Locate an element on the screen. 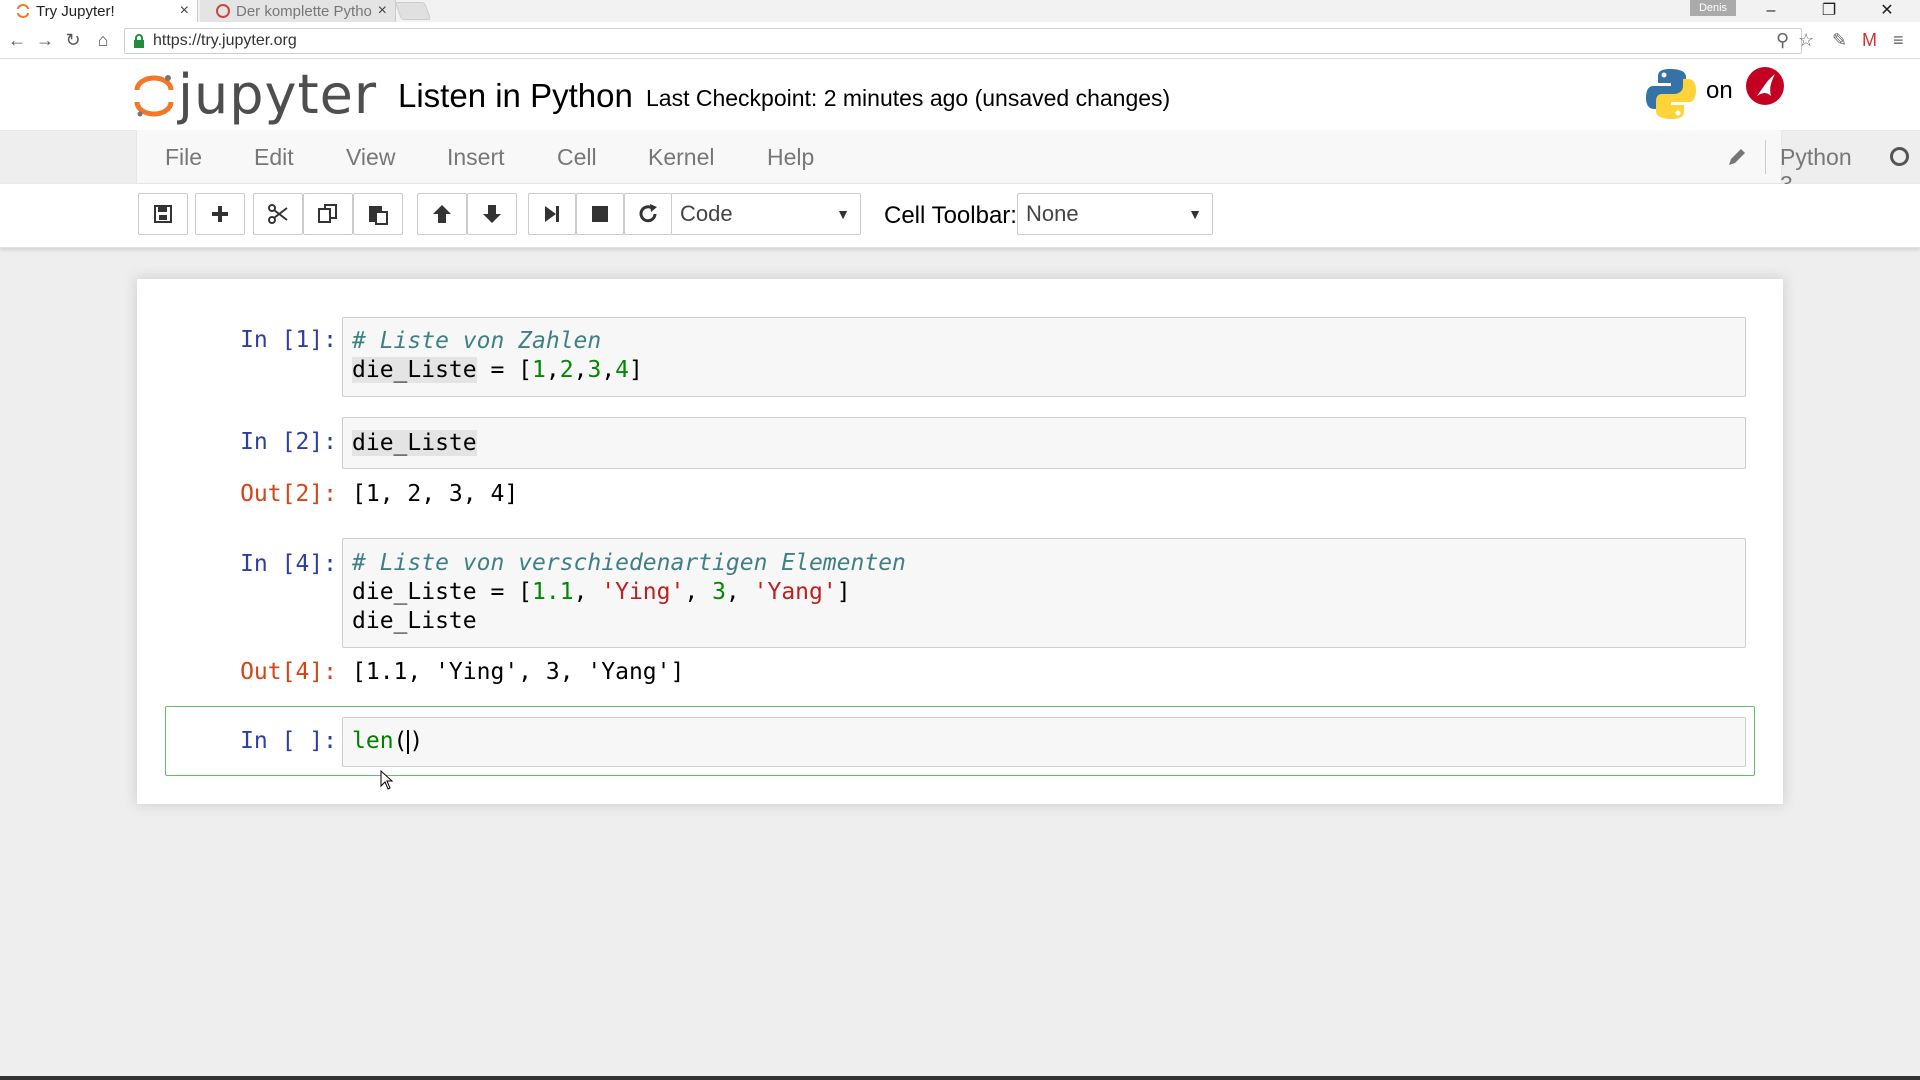 The height and width of the screenshot is (1080, 1920). zoom-icon: ⚲ is located at coordinates (1782, 40).